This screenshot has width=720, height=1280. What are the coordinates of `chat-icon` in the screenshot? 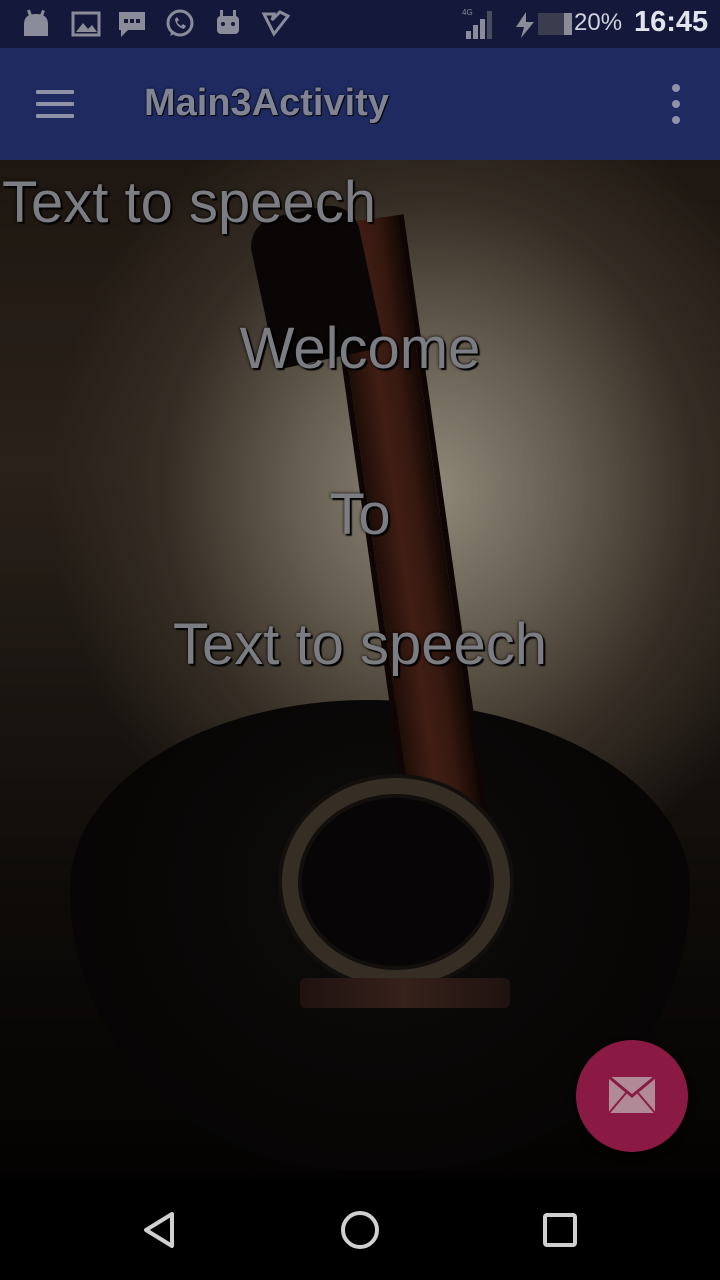 It's located at (132, 24).